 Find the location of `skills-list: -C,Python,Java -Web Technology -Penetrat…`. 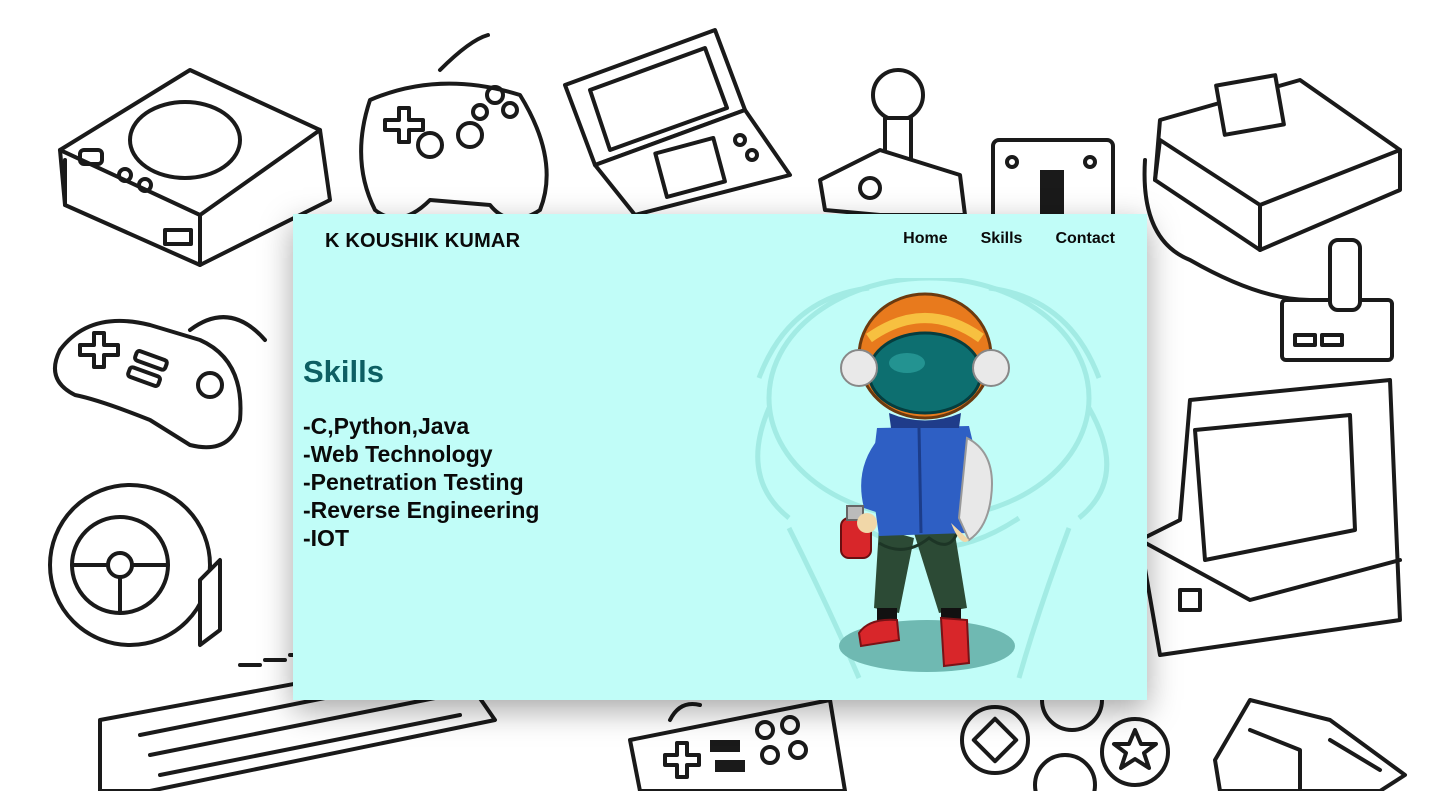

skills-list: -C,Python,Java -Web Technology -Penetrat… is located at coordinates (421, 482).